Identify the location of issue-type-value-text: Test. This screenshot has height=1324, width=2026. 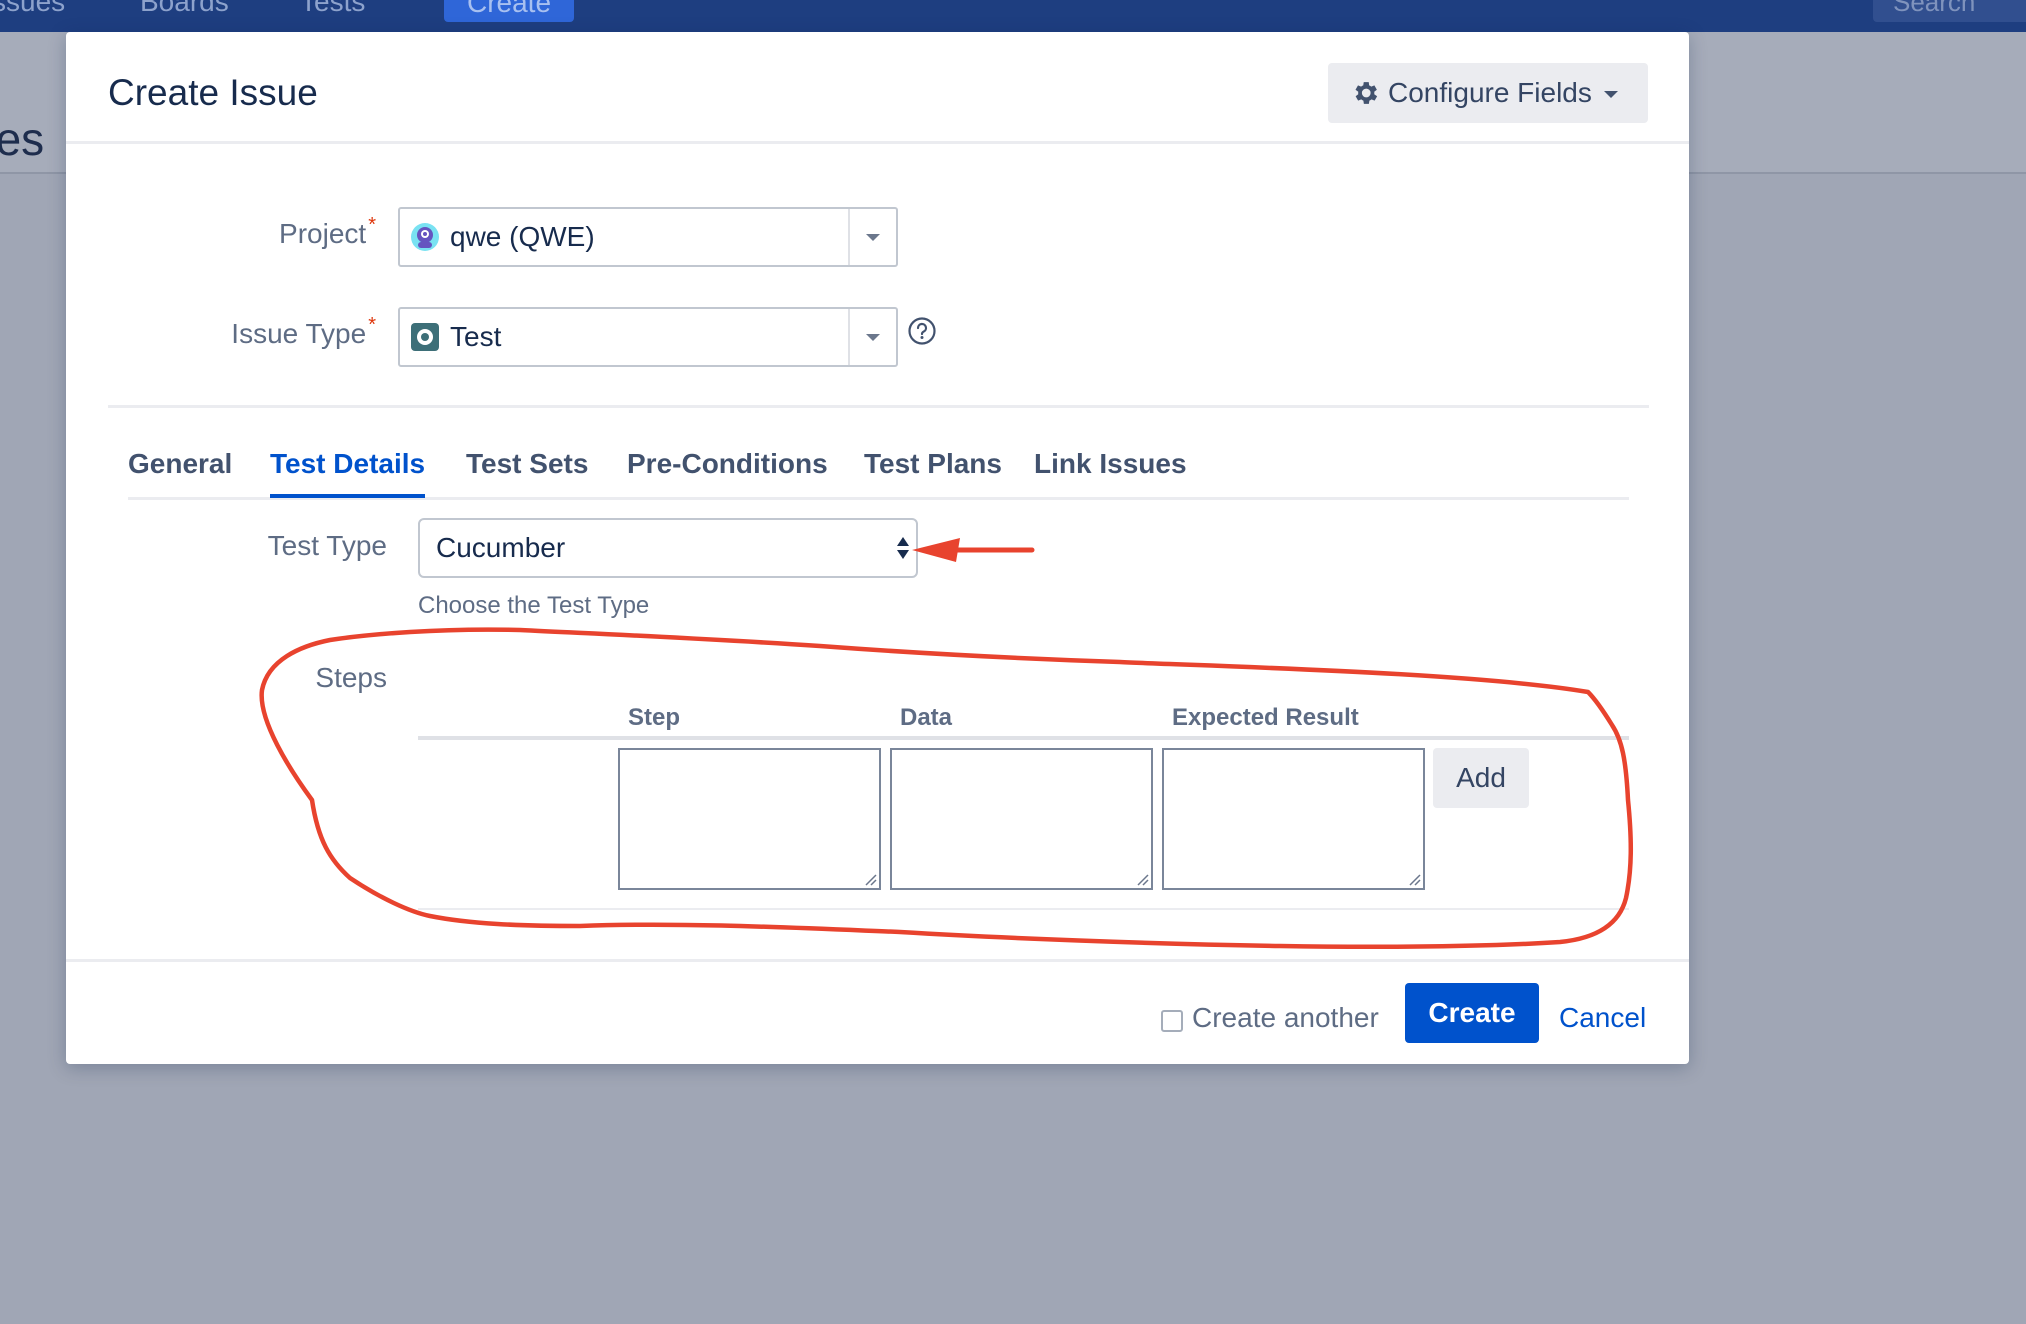
(476, 336).